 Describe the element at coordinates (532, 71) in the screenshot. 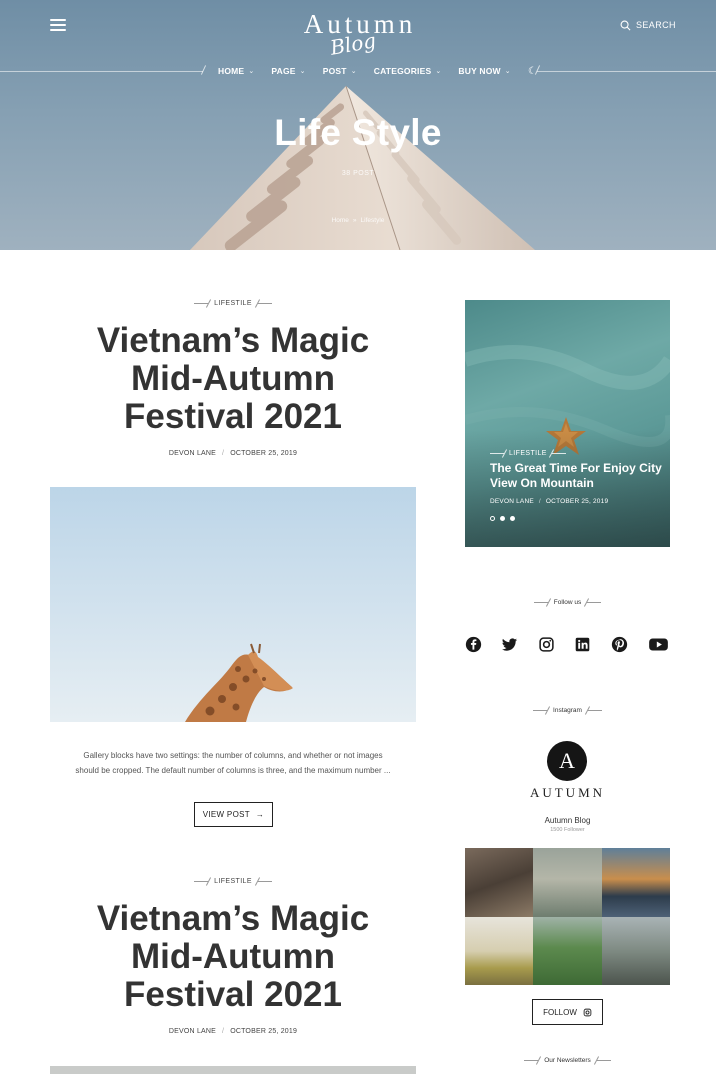

I see `dark-mode-toggle-icon: ☾` at that location.